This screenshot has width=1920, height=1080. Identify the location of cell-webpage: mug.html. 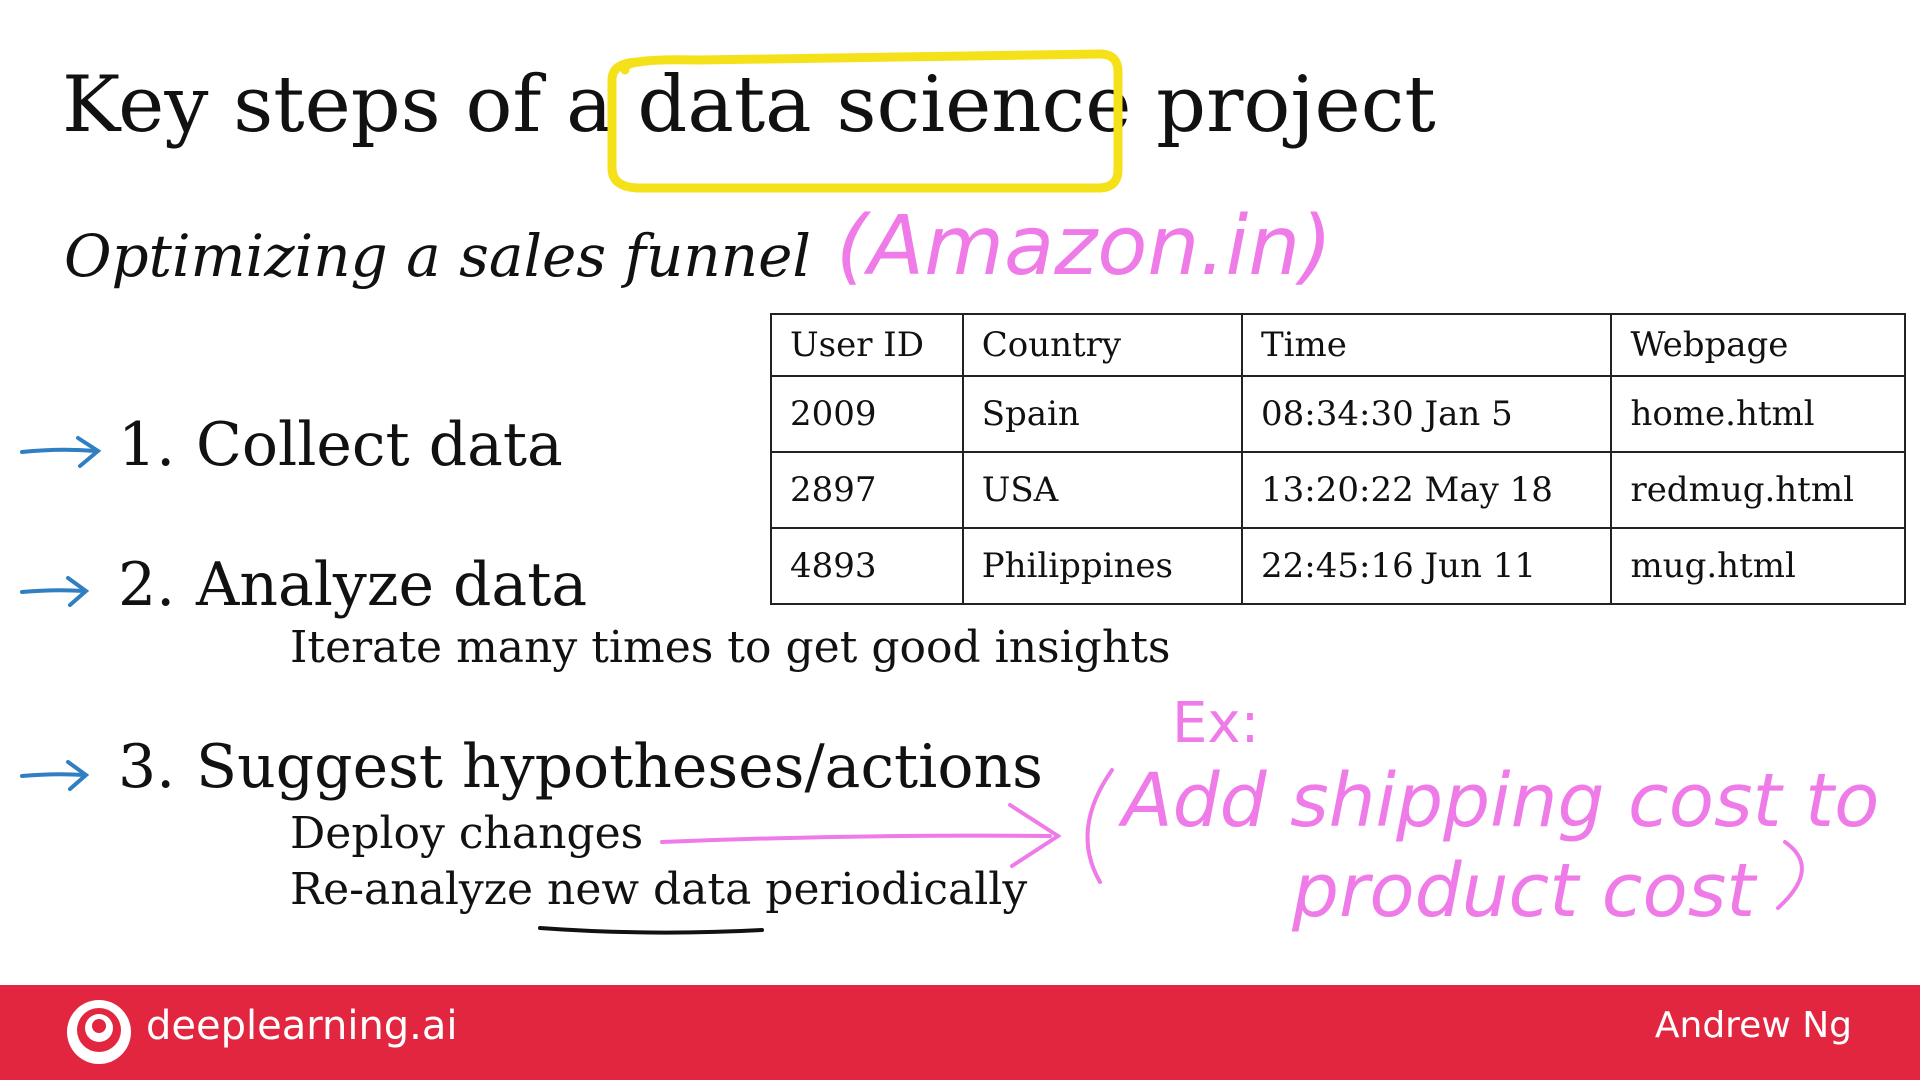
(1758, 566).